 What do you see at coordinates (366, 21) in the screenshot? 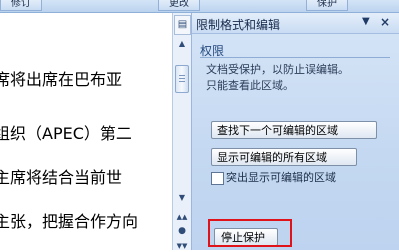
I see `pane-options-icon: ▼` at bounding box center [366, 21].